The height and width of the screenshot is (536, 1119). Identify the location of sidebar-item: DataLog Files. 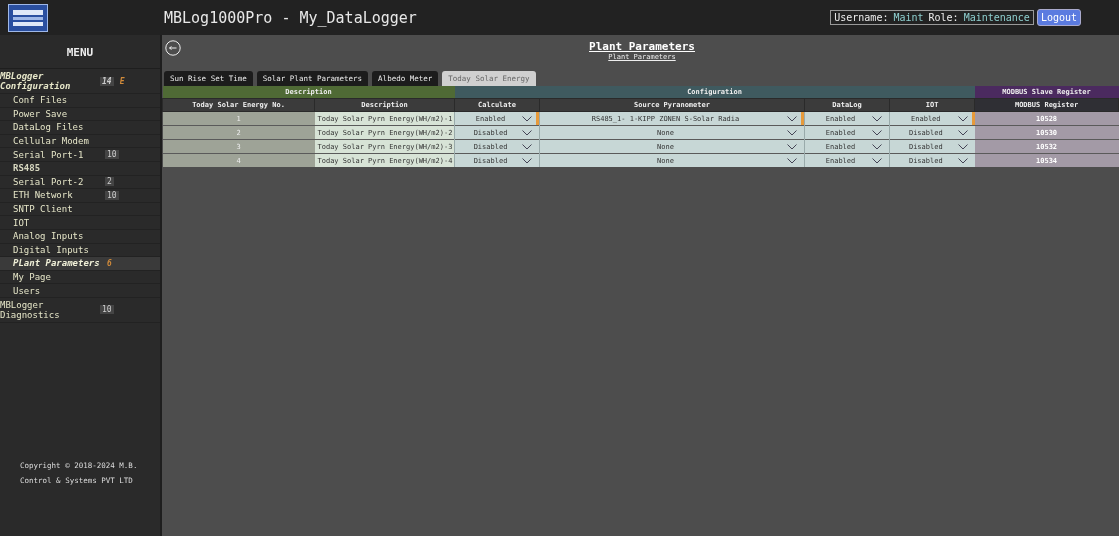
(80, 128).